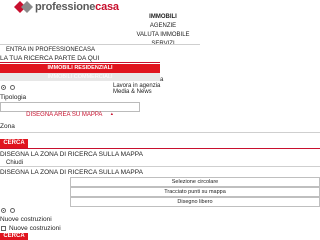 The height and width of the screenshot is (240, 320). What do you see at coordinates (160, 148) in the screenshot?
I see `section-rule` at bounding box center [160, 148].